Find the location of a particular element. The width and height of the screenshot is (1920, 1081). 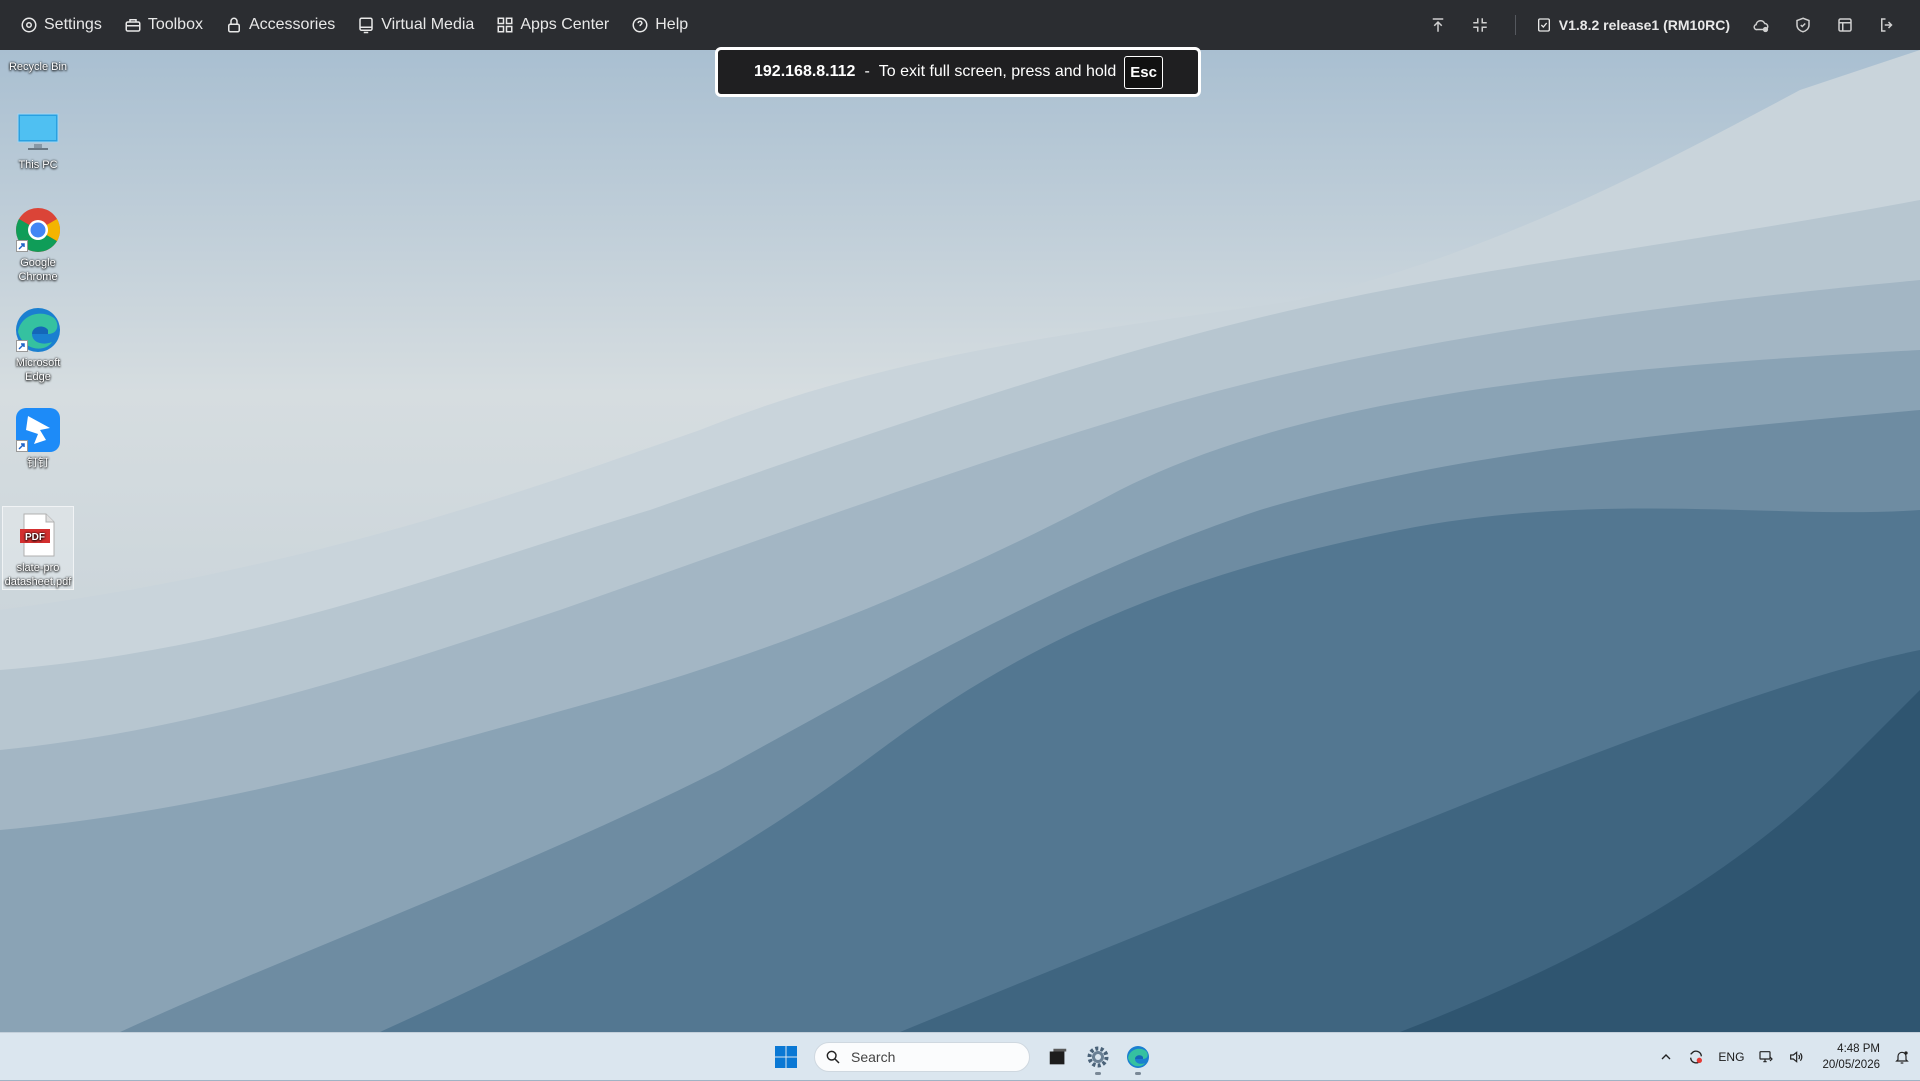

toolbox-label: Toolbox is located at coordinates (175, 24).